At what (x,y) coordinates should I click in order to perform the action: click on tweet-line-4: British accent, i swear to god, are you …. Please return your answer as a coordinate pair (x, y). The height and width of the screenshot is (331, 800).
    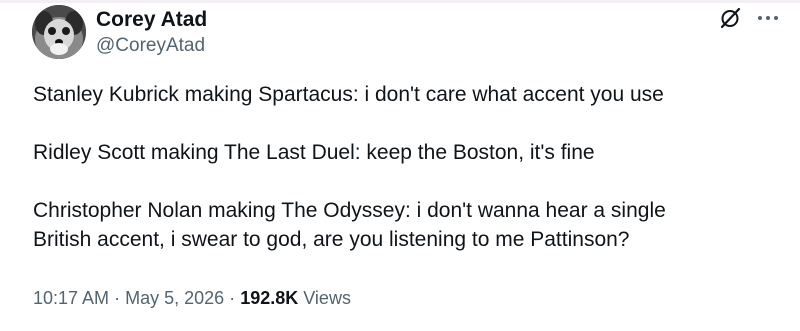
    Looking at the image, I should click on (331, 239).